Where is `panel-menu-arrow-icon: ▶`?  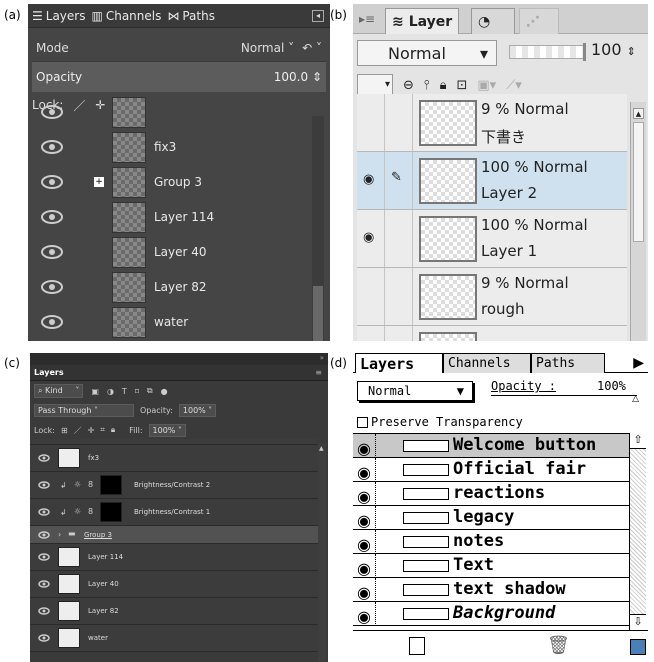
panel-menu-arrow-icon: ▶ is located at coordinates (638, 363).